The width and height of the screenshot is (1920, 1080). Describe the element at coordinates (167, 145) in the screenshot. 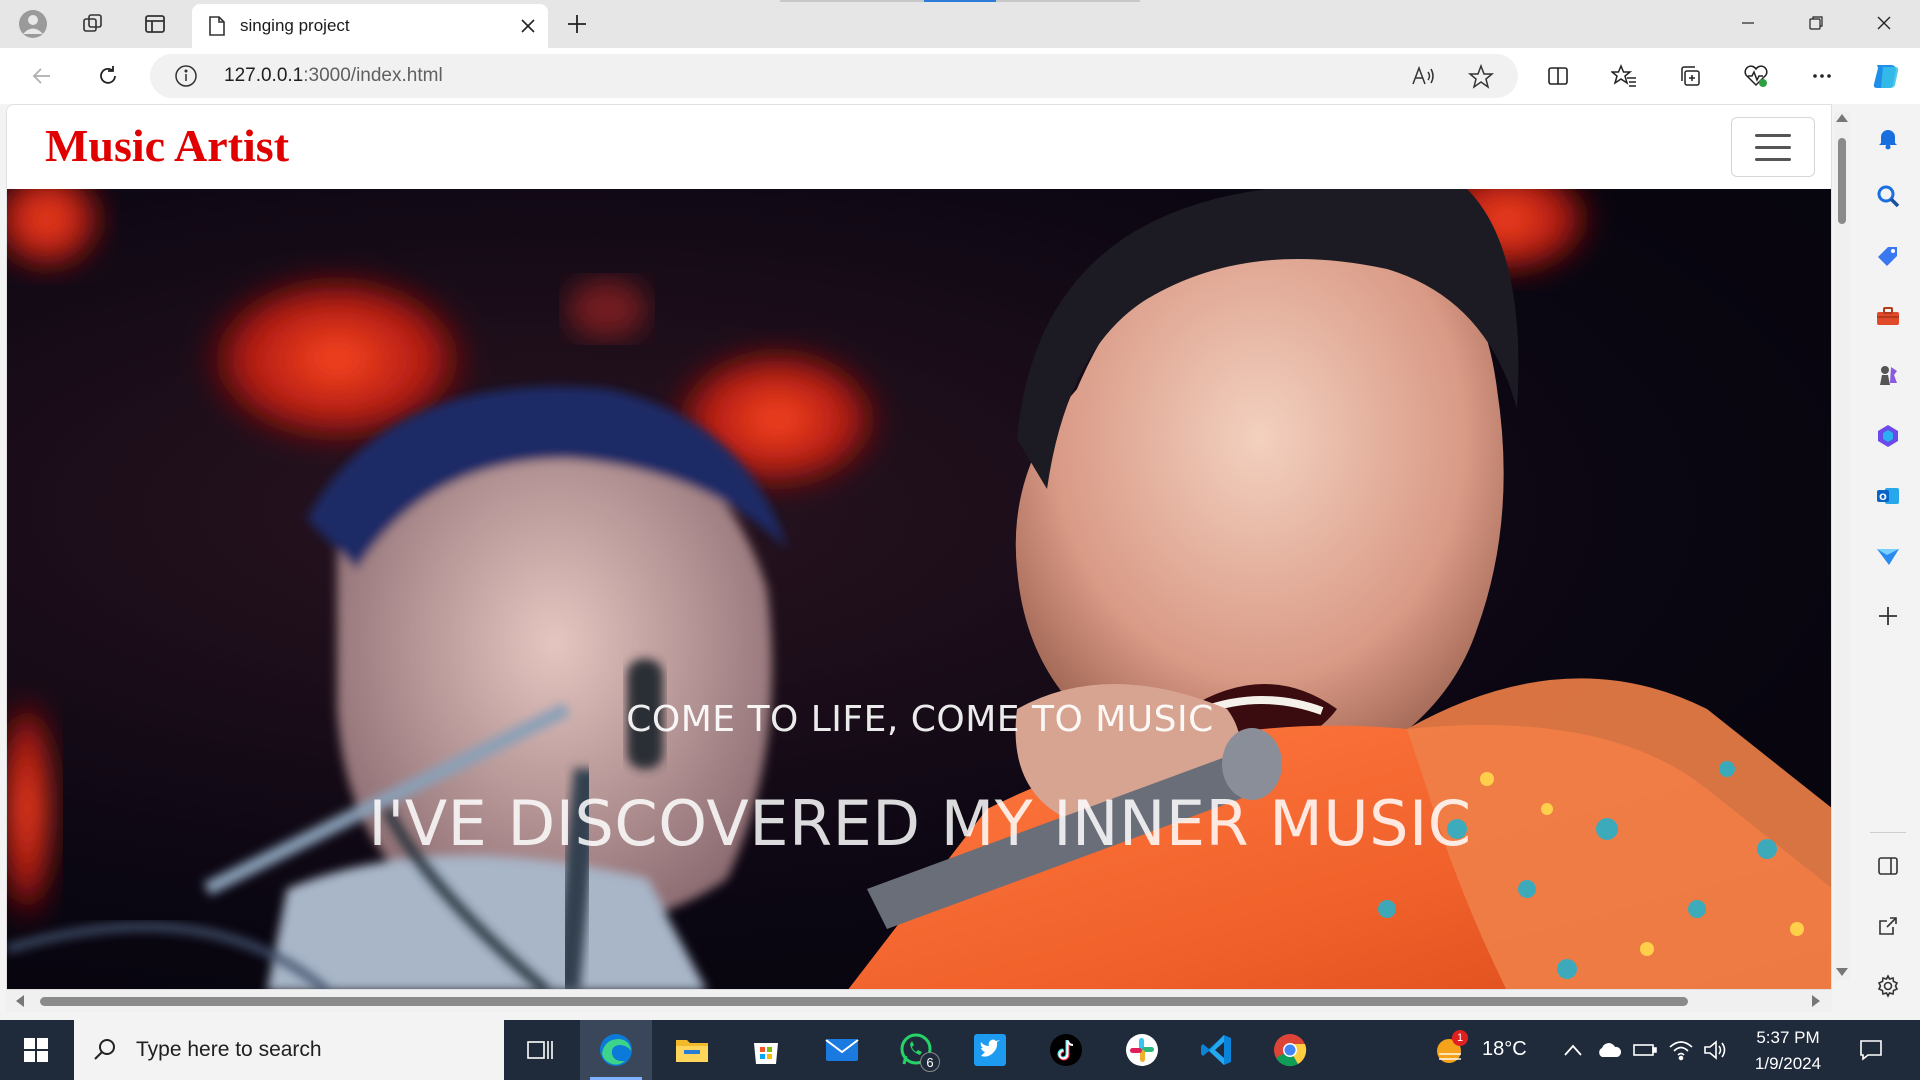

I see `site-brand: Music Artist` at that location.